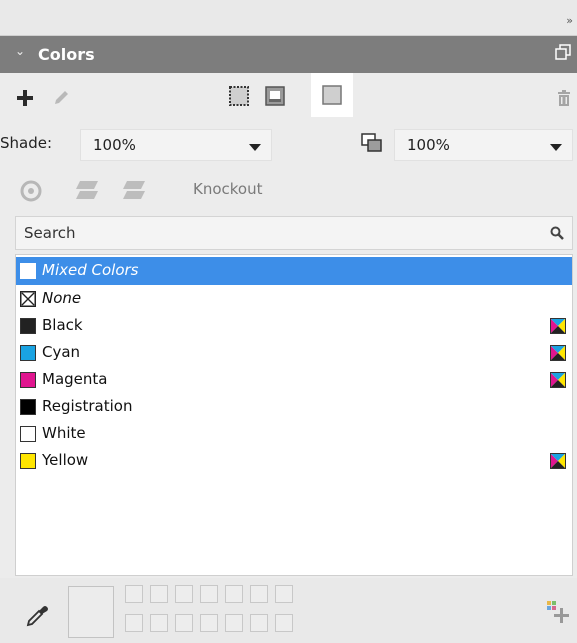 This screenshot has width=577, height=643. What do you see at coordinates (62, 325) in the screenshot?
I see `color-name: Black` at bounding box center [62, 325].